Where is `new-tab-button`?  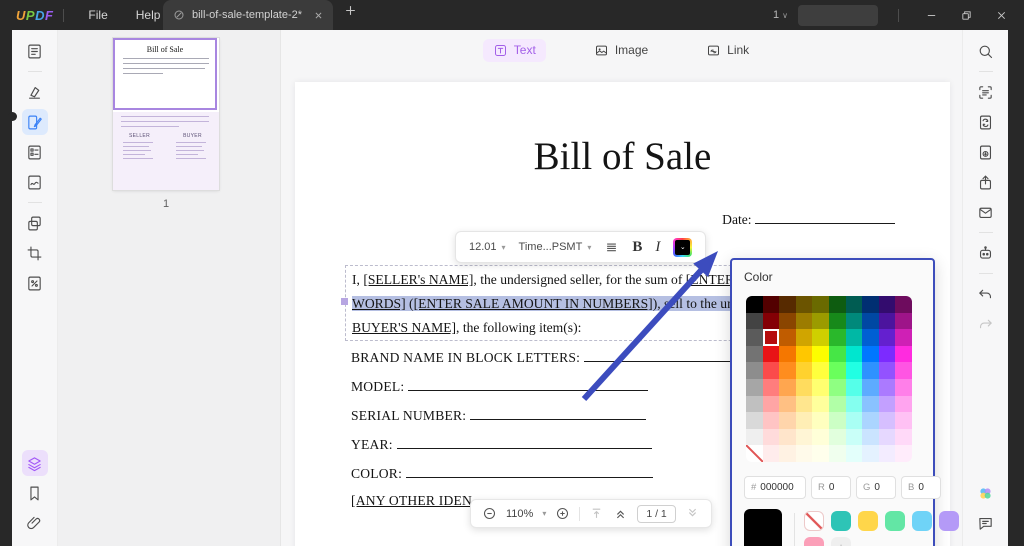 new-tab-button is located at coordinates (350, 10).